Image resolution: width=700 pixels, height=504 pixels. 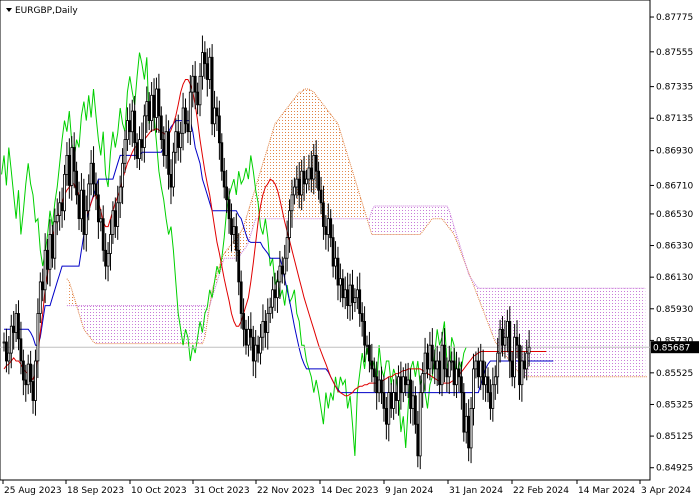 What do you see at coordinates (674, 18) in the screenshot?
I see `price-tick-label: 0.87775` at bounding box center [674, 18].